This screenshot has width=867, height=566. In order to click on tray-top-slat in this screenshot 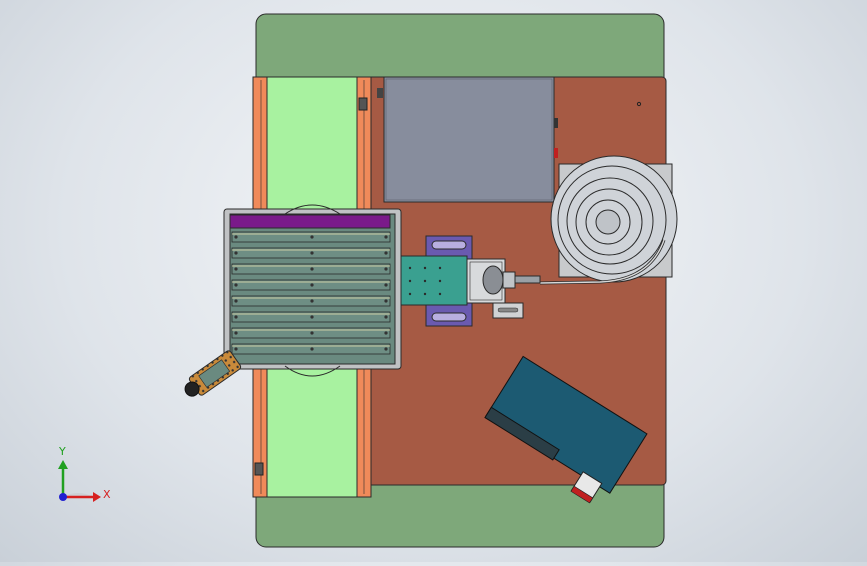, I will do `click(310, 221)`.